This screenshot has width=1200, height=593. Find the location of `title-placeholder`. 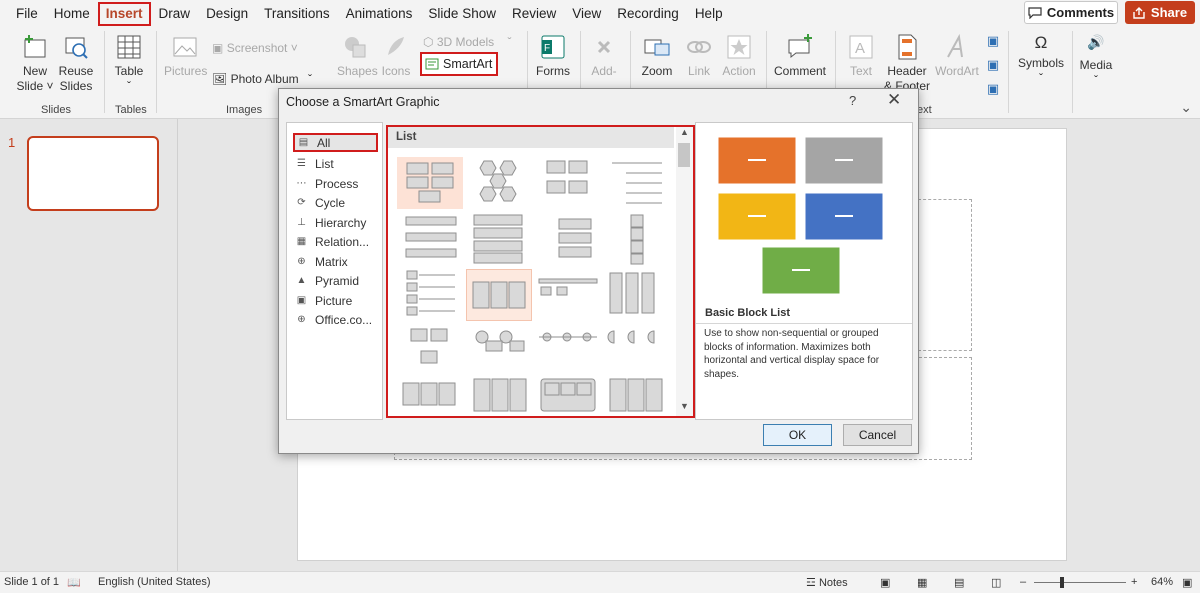

title-placeholder is located at coordinates (945, 275).